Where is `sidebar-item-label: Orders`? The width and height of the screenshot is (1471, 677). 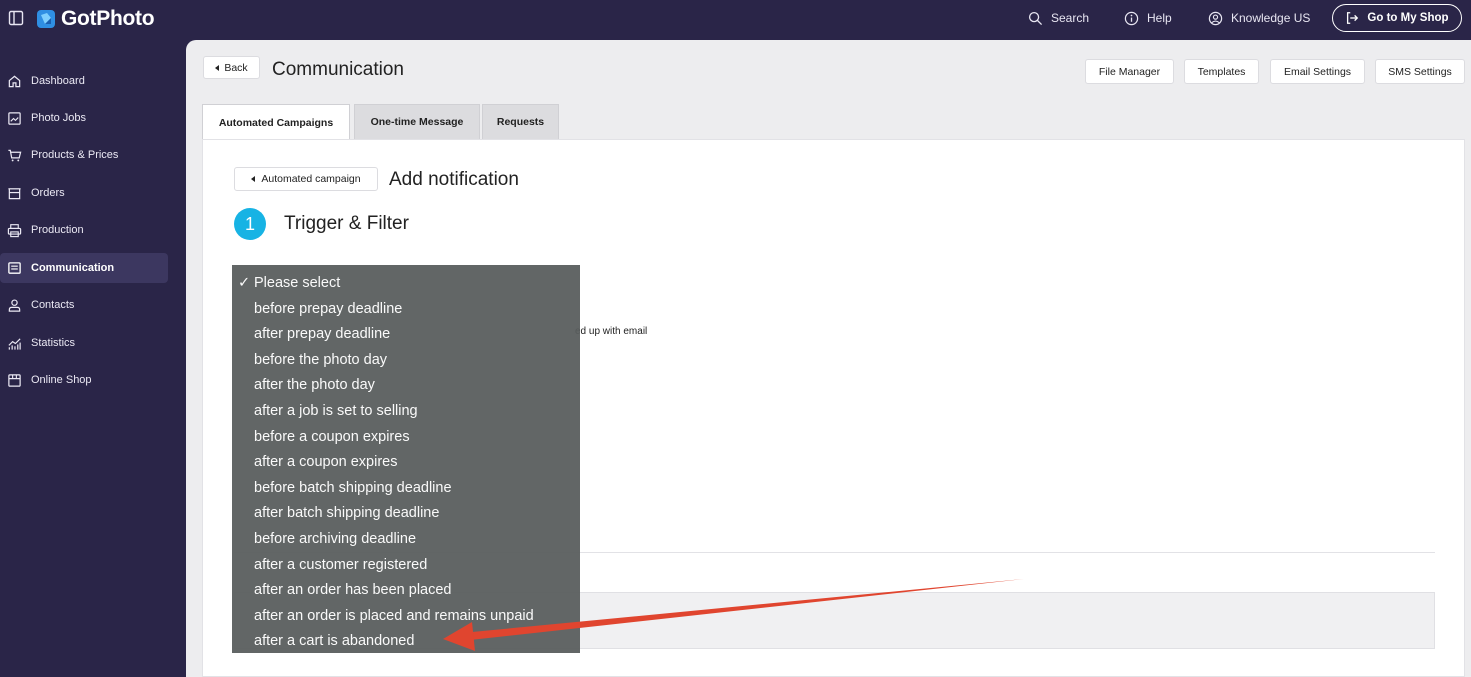 sidebar-item-label: Orders is located at coordinates (48, 193).